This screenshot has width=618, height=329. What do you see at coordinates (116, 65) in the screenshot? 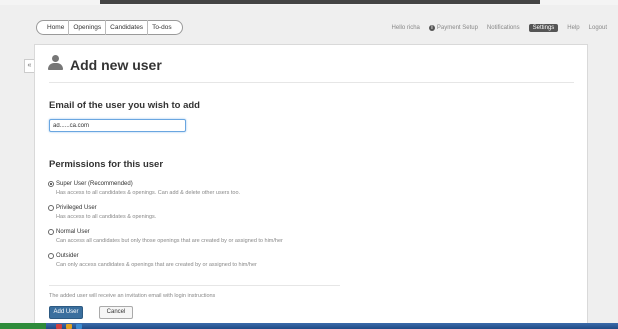
I see `page-title: Add new user` at bounding box center [116, 65].